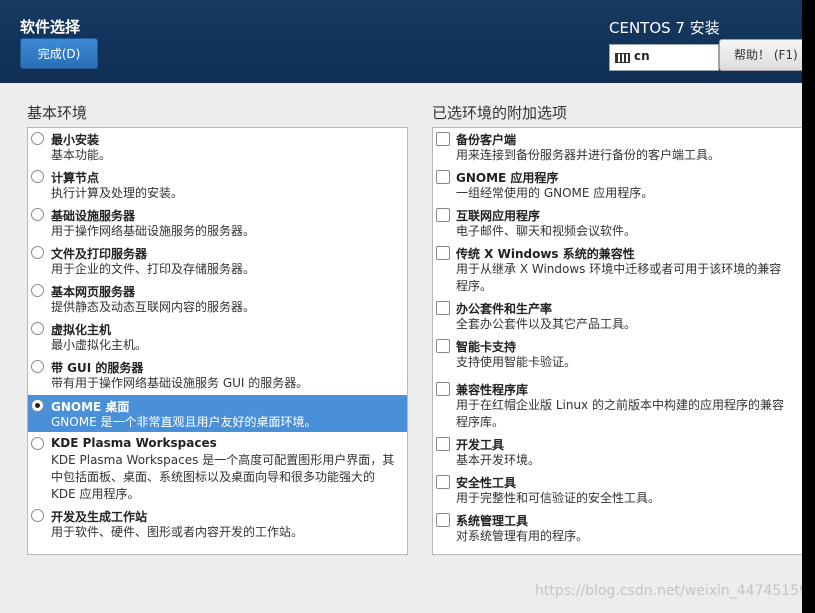 The width and height of the screenshot is (815, 613). I want to click on option-name: GNOME 桌面, so click(90, 407).